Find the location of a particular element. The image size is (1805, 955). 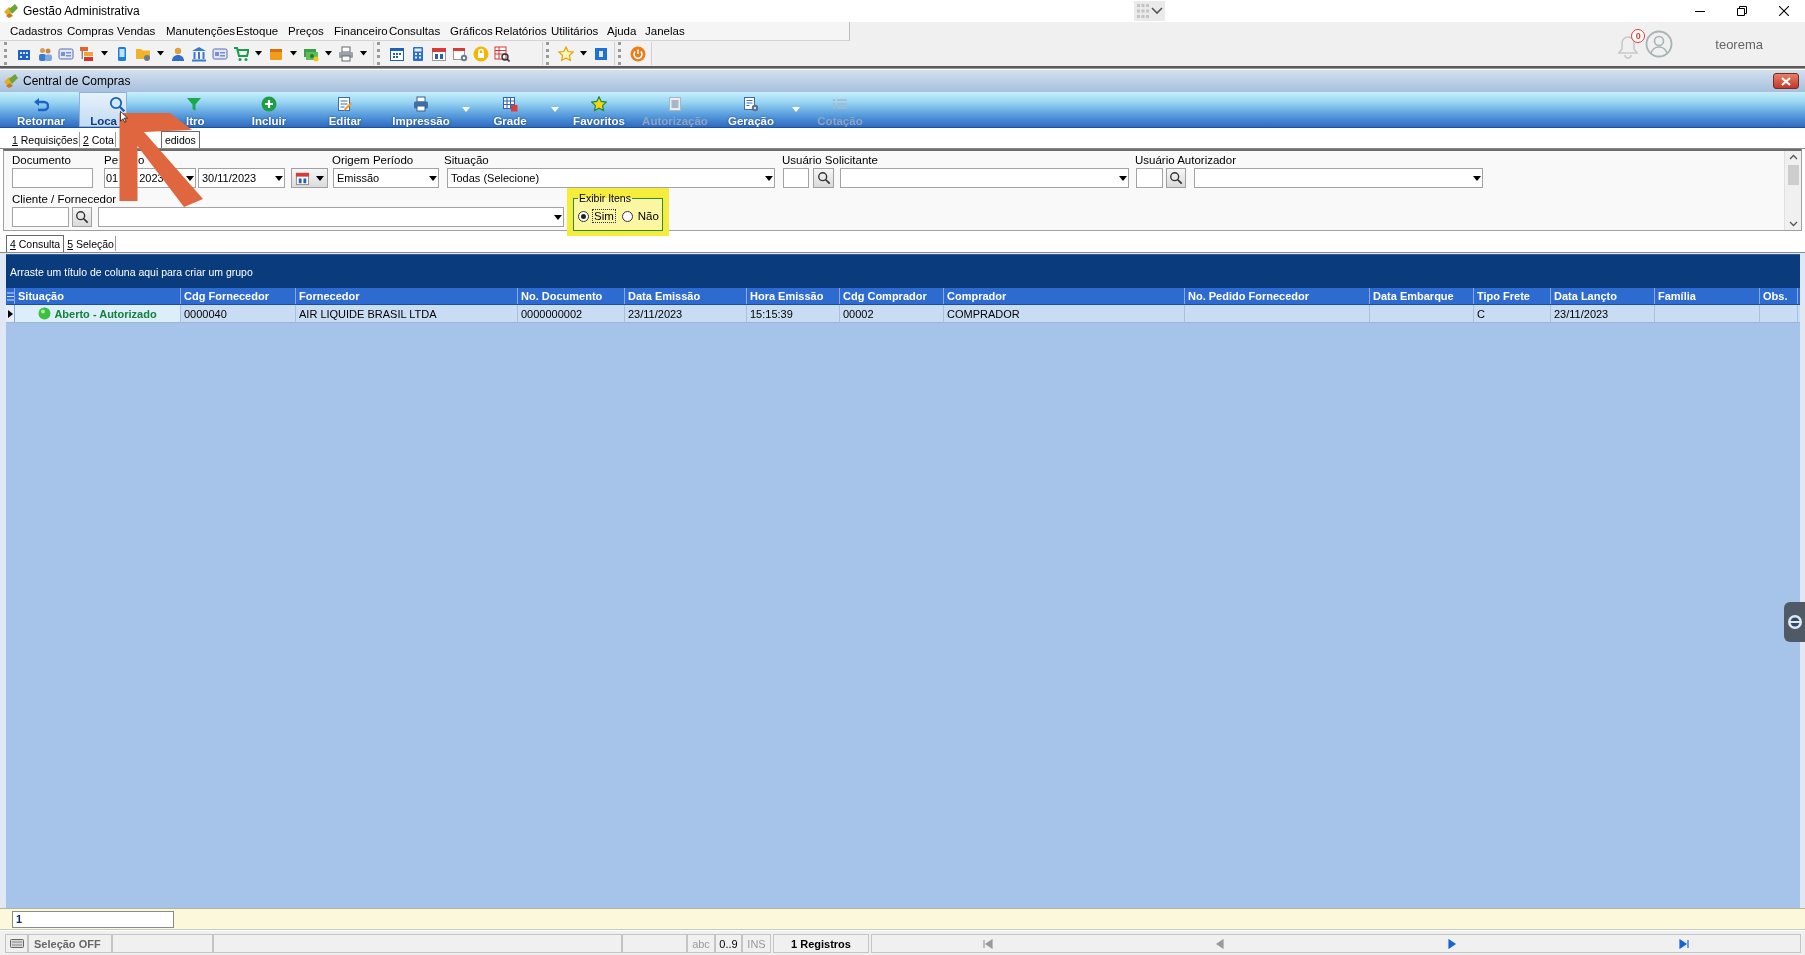

table-row: Aberto - Autorizado 0000040 AIR LIQUIDE BRASIL LTDA 0000000002 23/11/2023 15:15:39 00002 COMPRADOR C 23/11/2023 is located at coordinates (903, 314).